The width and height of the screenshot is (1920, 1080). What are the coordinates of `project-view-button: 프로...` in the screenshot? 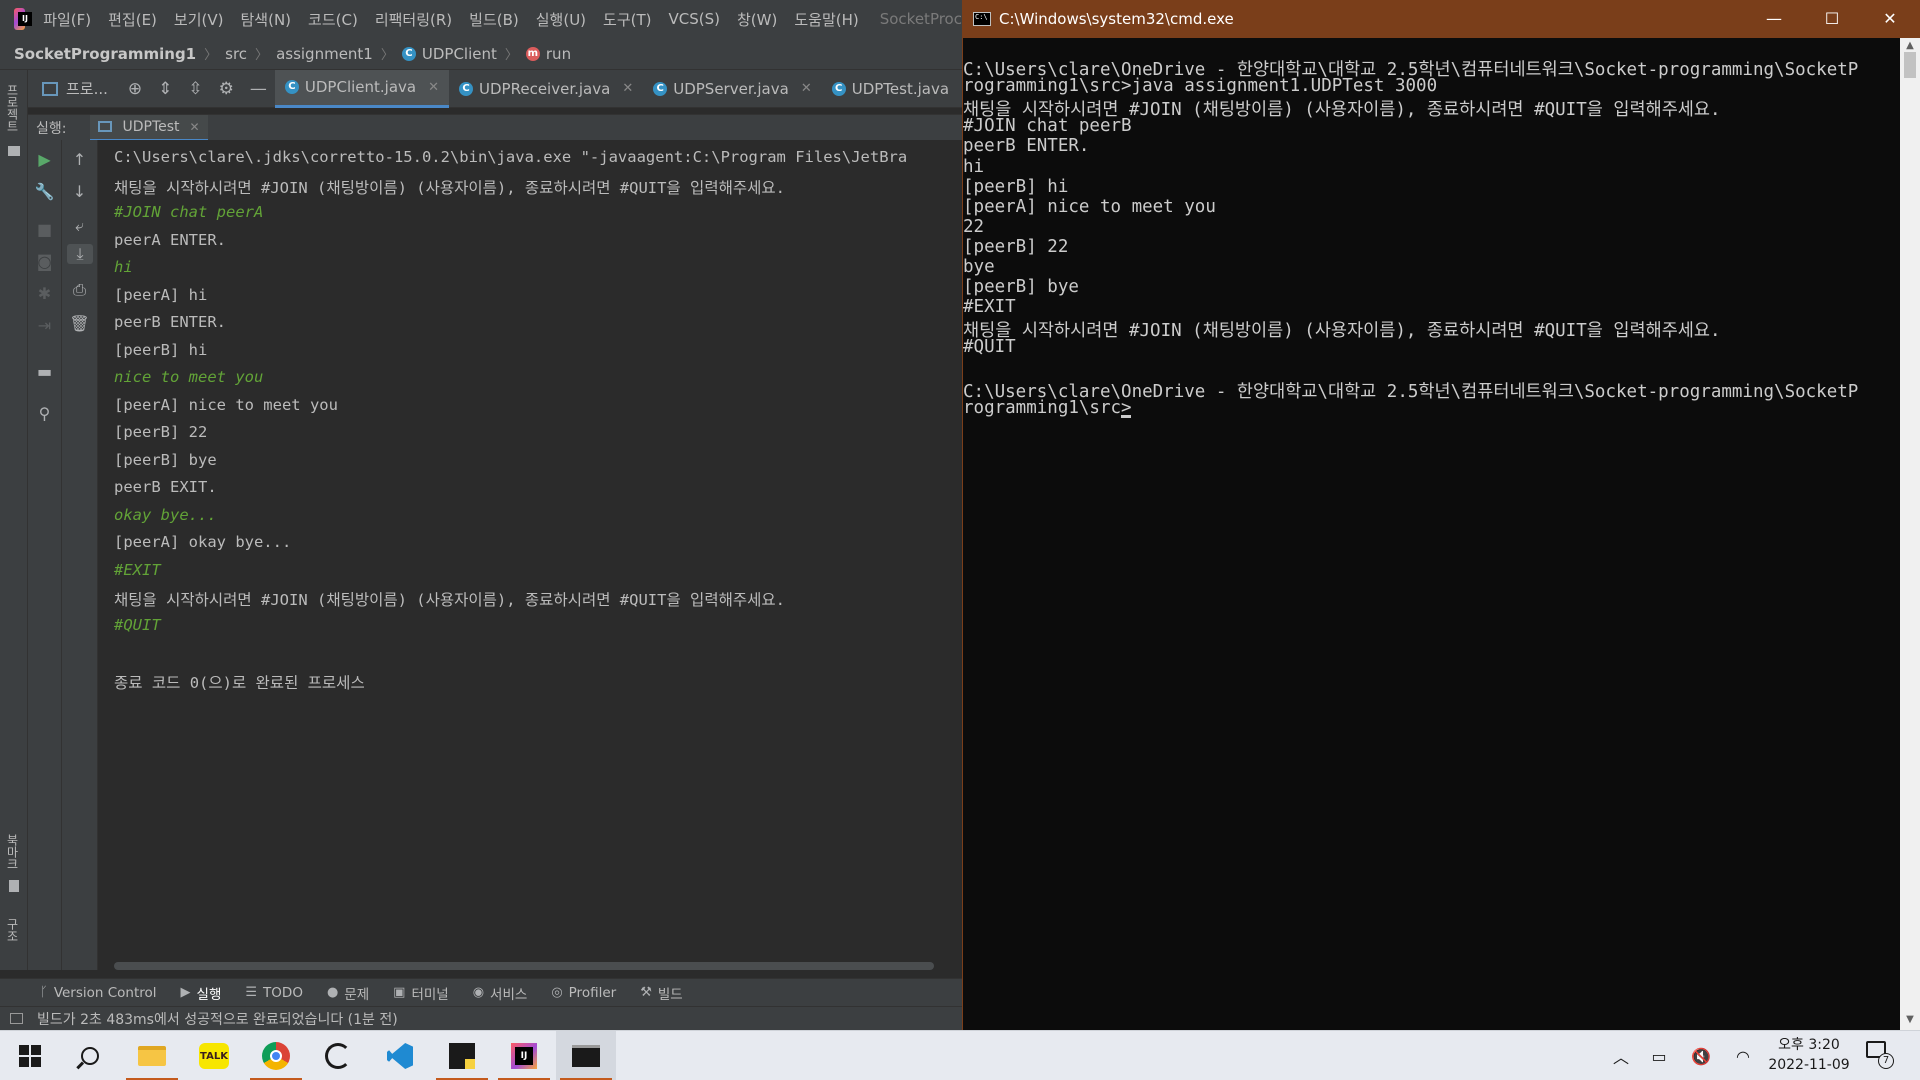 It's located at (75, 88).